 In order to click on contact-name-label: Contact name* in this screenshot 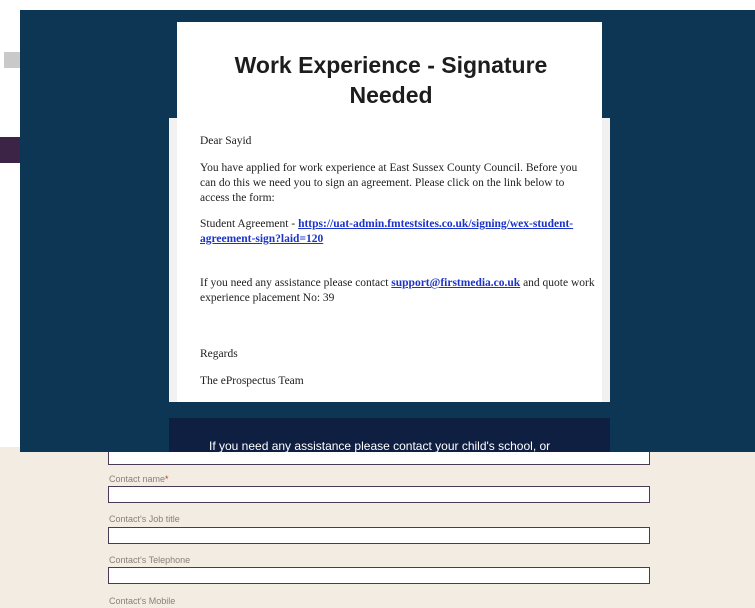, I will do `click(139, 479)`.